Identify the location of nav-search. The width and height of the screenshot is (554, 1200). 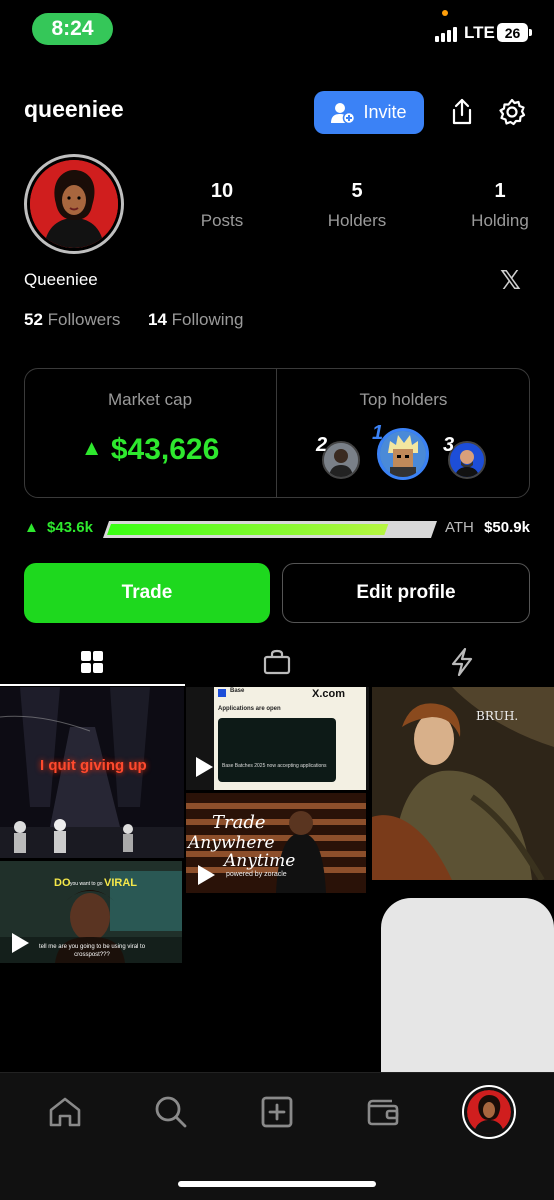
(171, 1112).